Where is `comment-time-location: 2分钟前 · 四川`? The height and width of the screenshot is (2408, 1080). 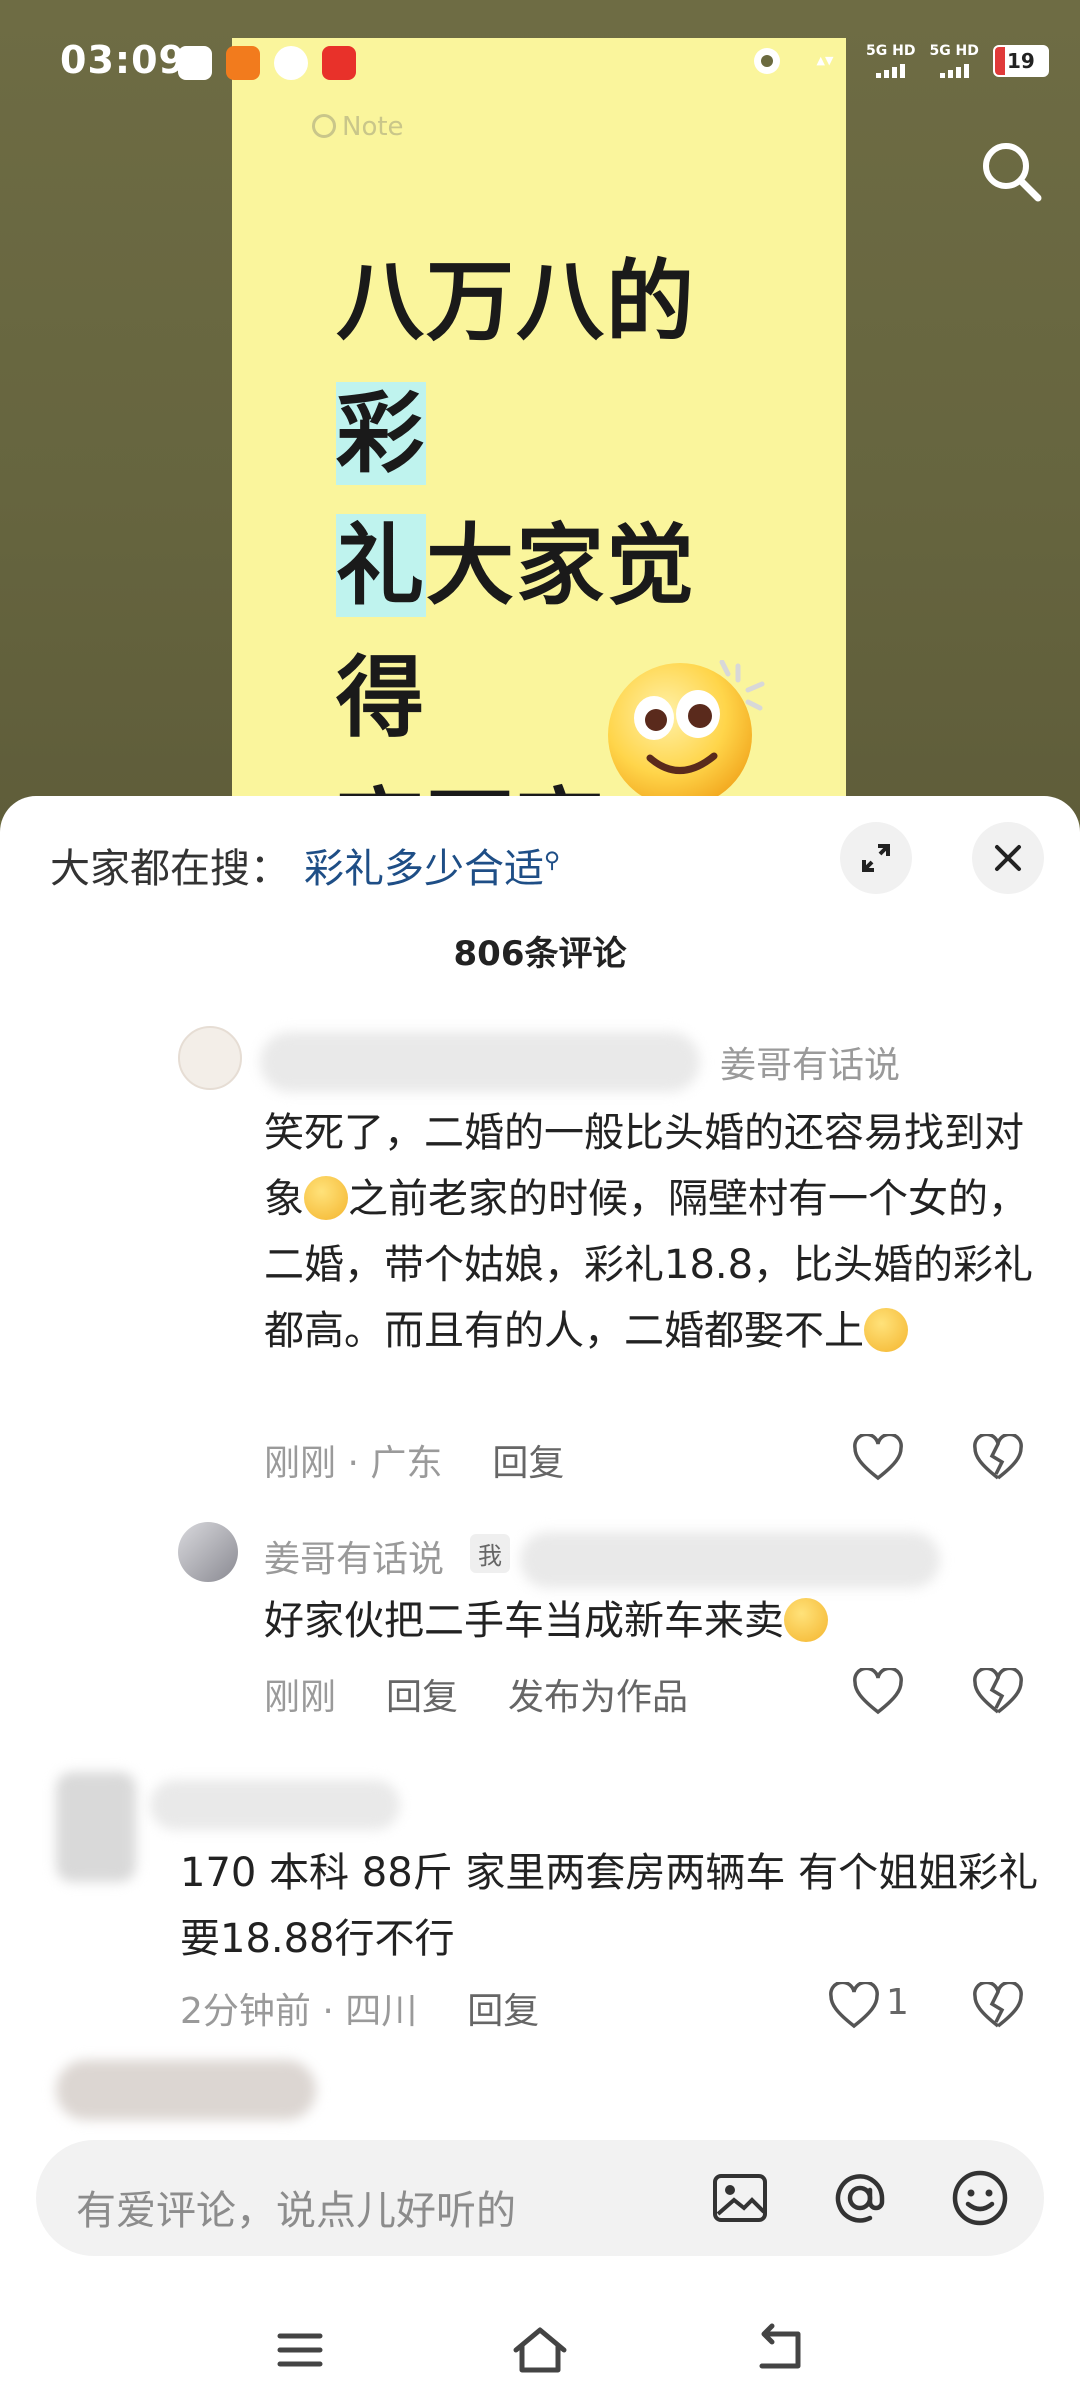
comment-time-location: 2分钟前 · 四川 is located at coordinates (299, 2011).